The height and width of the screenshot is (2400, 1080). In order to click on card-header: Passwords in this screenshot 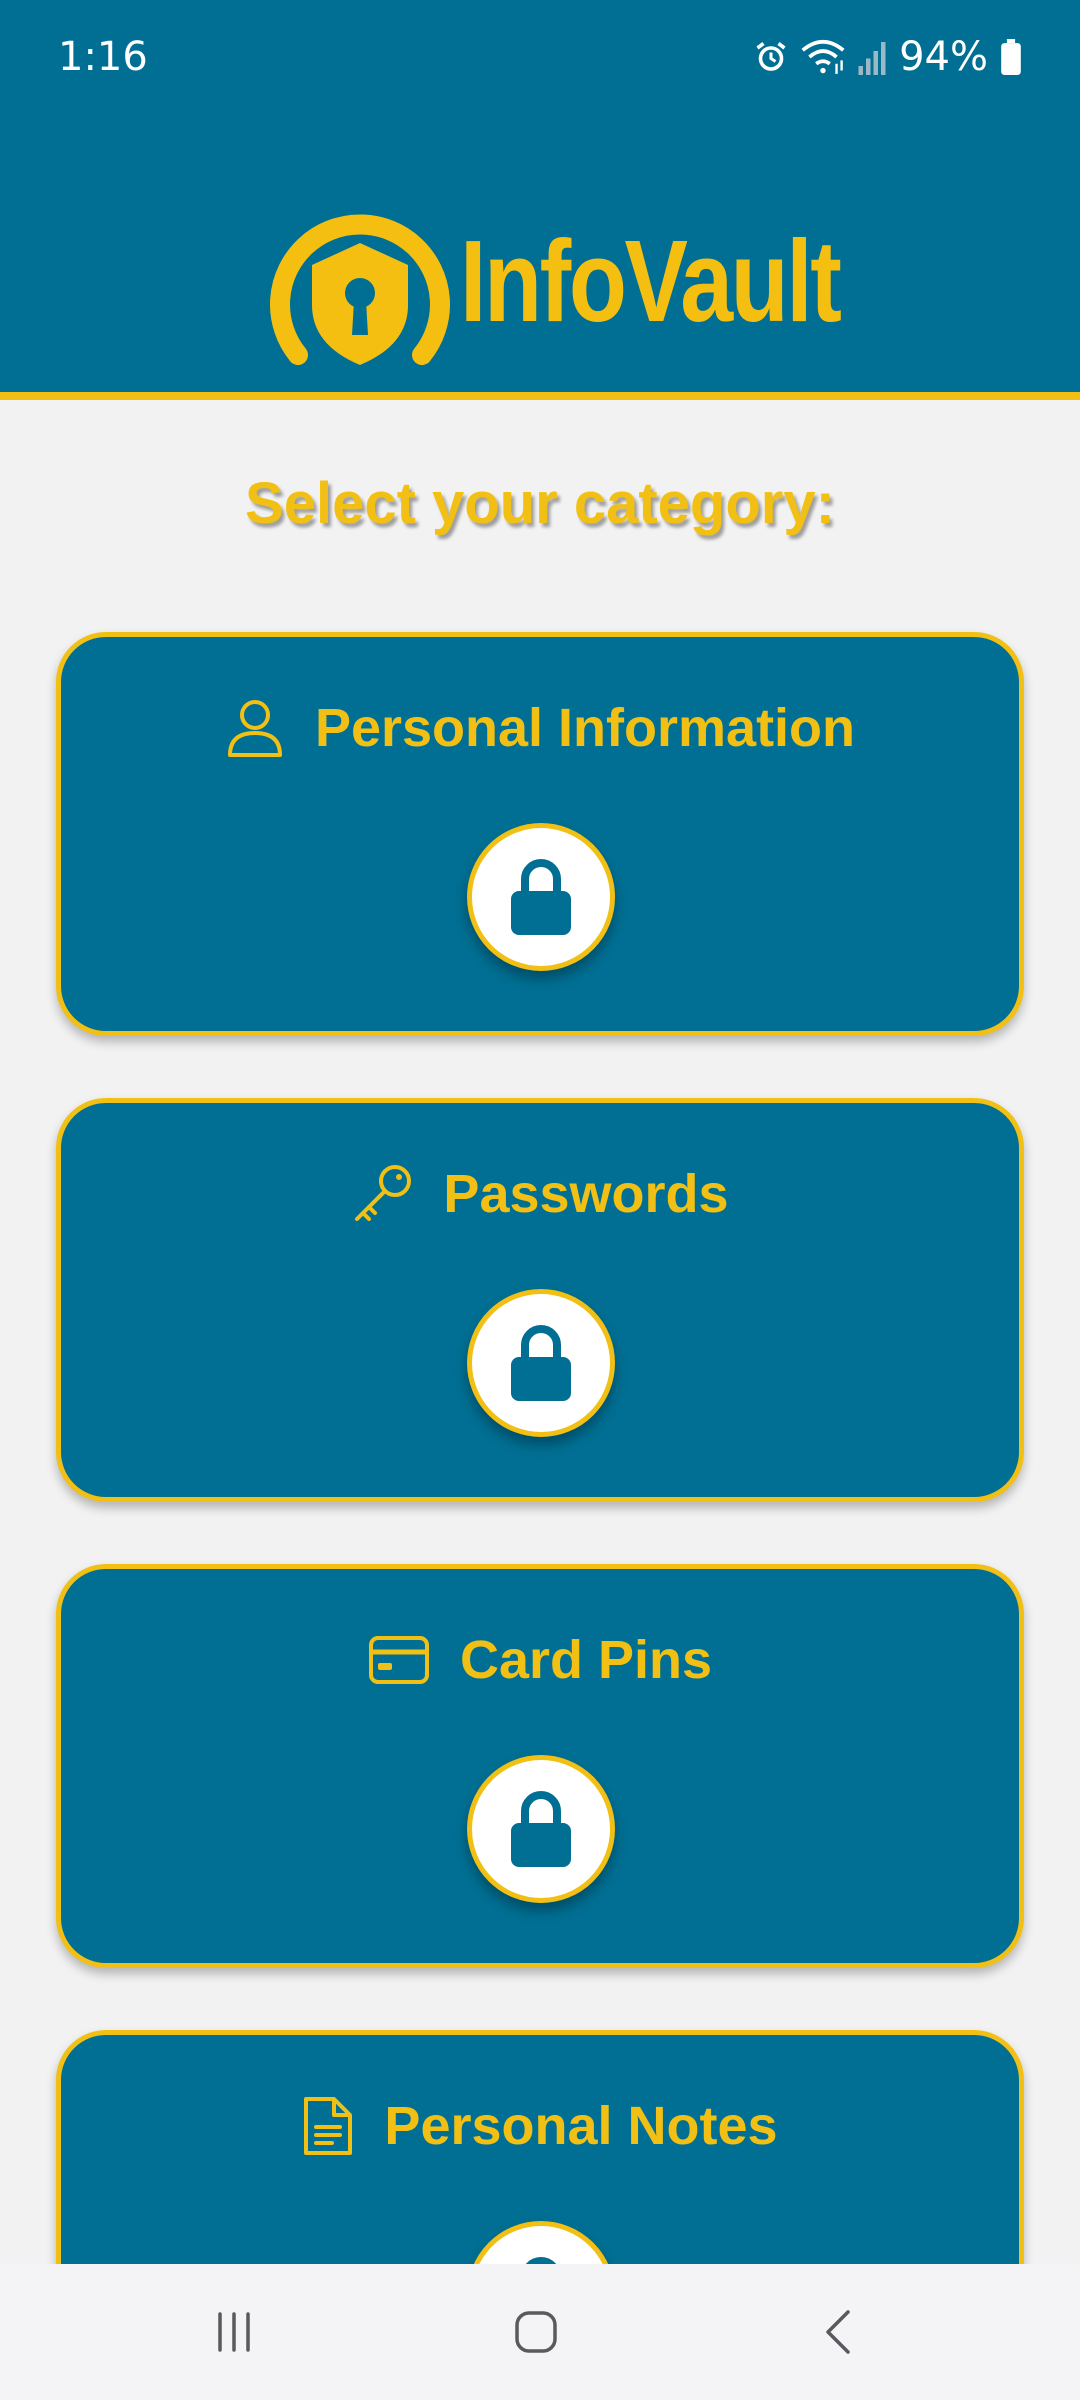, I will do `click(540, 1194)`.